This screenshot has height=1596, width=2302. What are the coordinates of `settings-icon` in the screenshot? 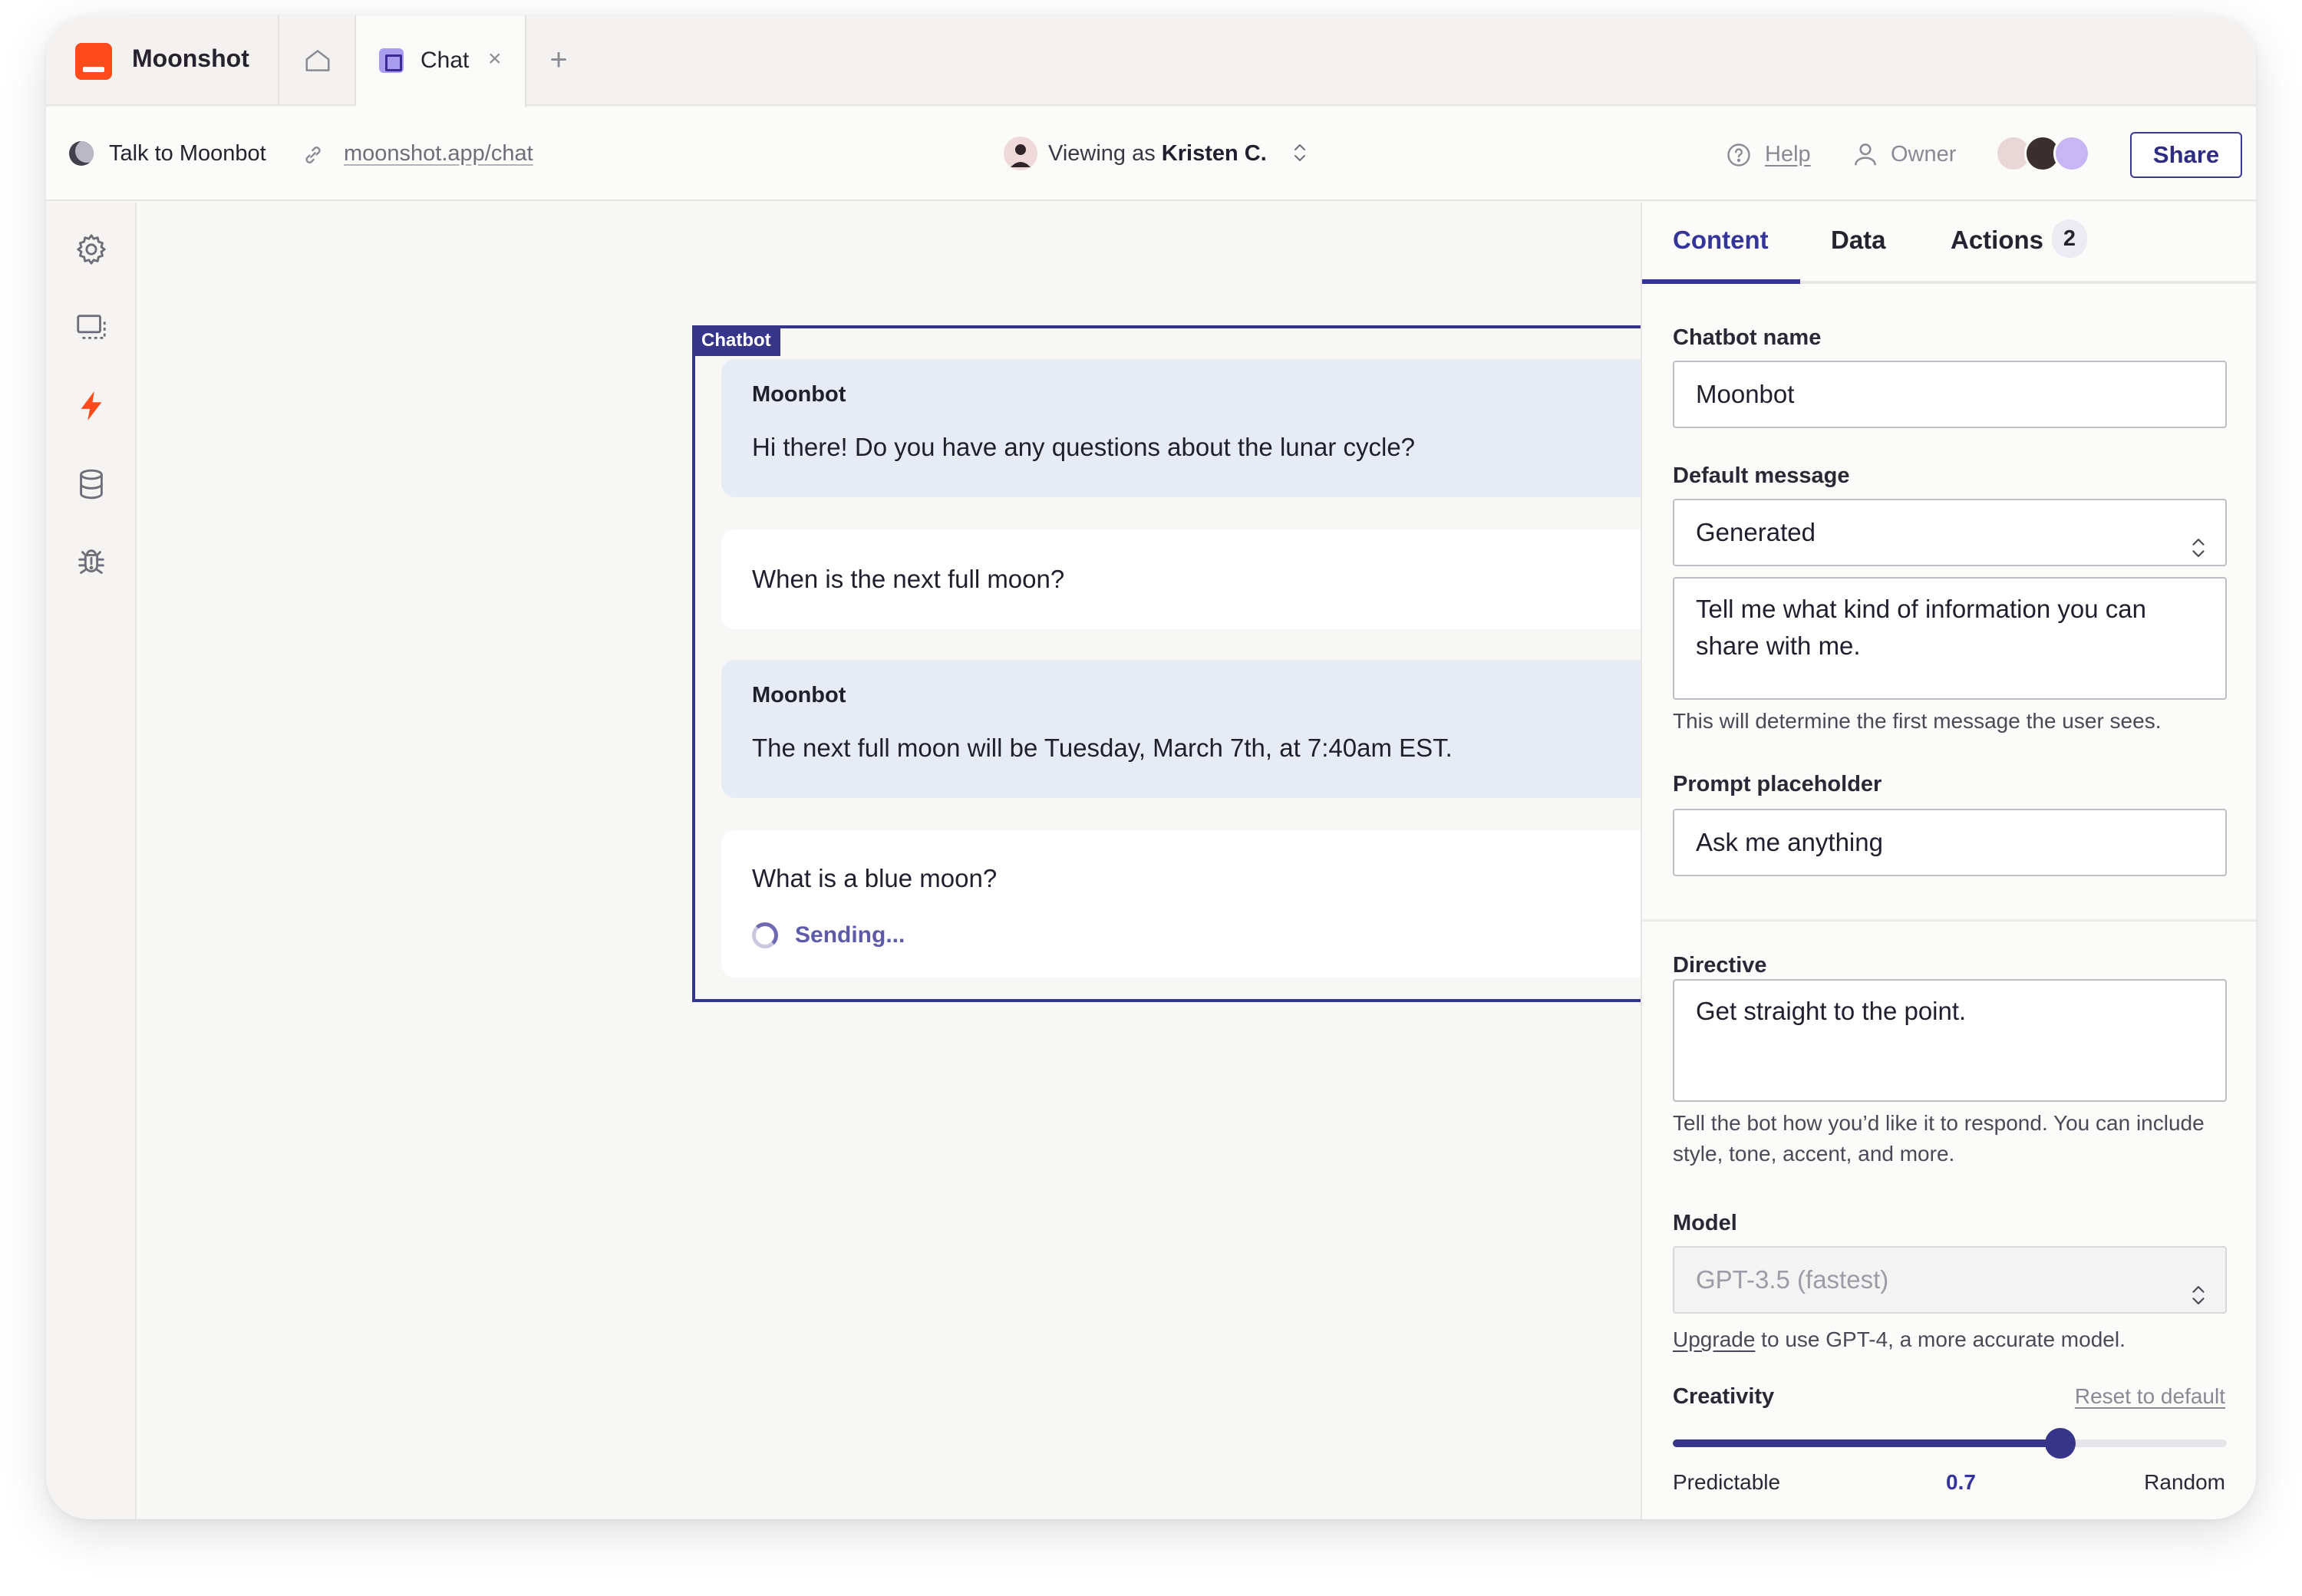 It's located at (91, 249).